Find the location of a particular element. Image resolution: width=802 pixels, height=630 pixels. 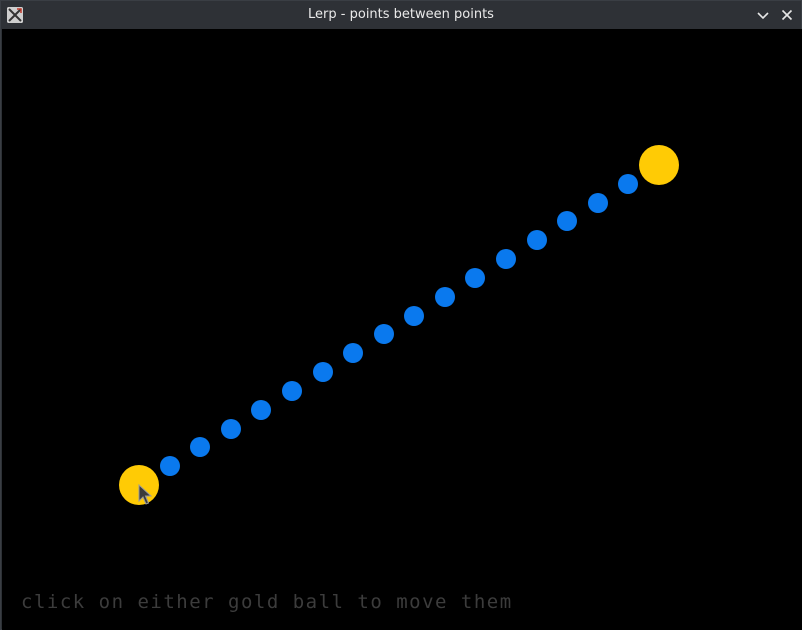

chevron-down-icon is located at coordinates (763, 16).